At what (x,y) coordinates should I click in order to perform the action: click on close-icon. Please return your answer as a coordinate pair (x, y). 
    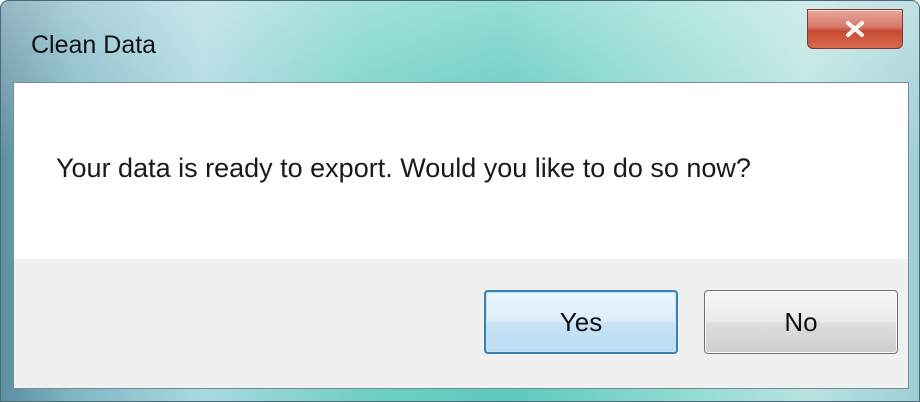
    Looking at the image, I should click on (855, 29).